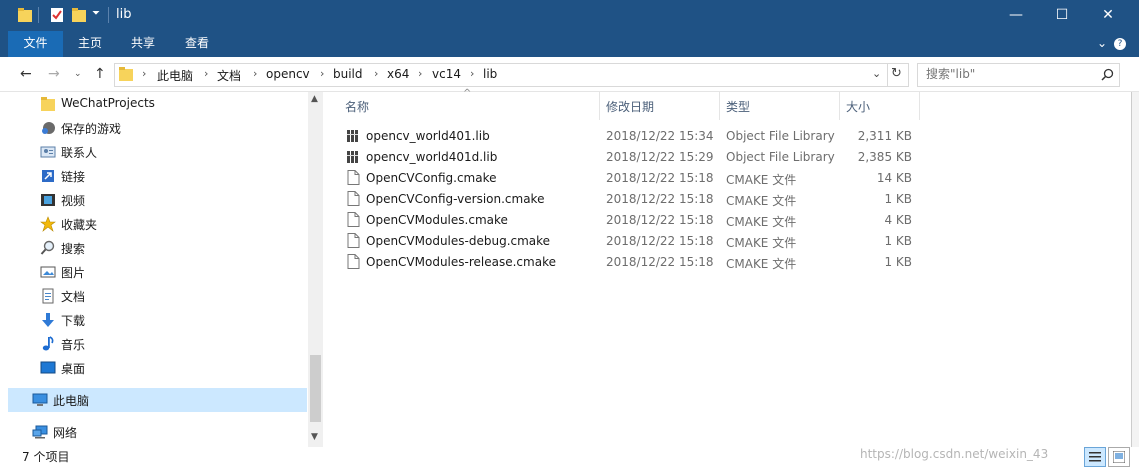 The image size is (1139, 475). What do you see at coordinates (158, 176) in the screenshot?
I see `nav-item-links: 链接` at bounding box center [158, 176].